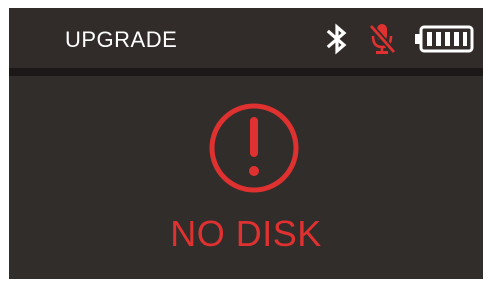 The height and width of the screenshot is (282, 492). What do you see at coordinates (336, 39) in the screenshot?
I see `bluetooth-icon` at bounding box center [336, 39].